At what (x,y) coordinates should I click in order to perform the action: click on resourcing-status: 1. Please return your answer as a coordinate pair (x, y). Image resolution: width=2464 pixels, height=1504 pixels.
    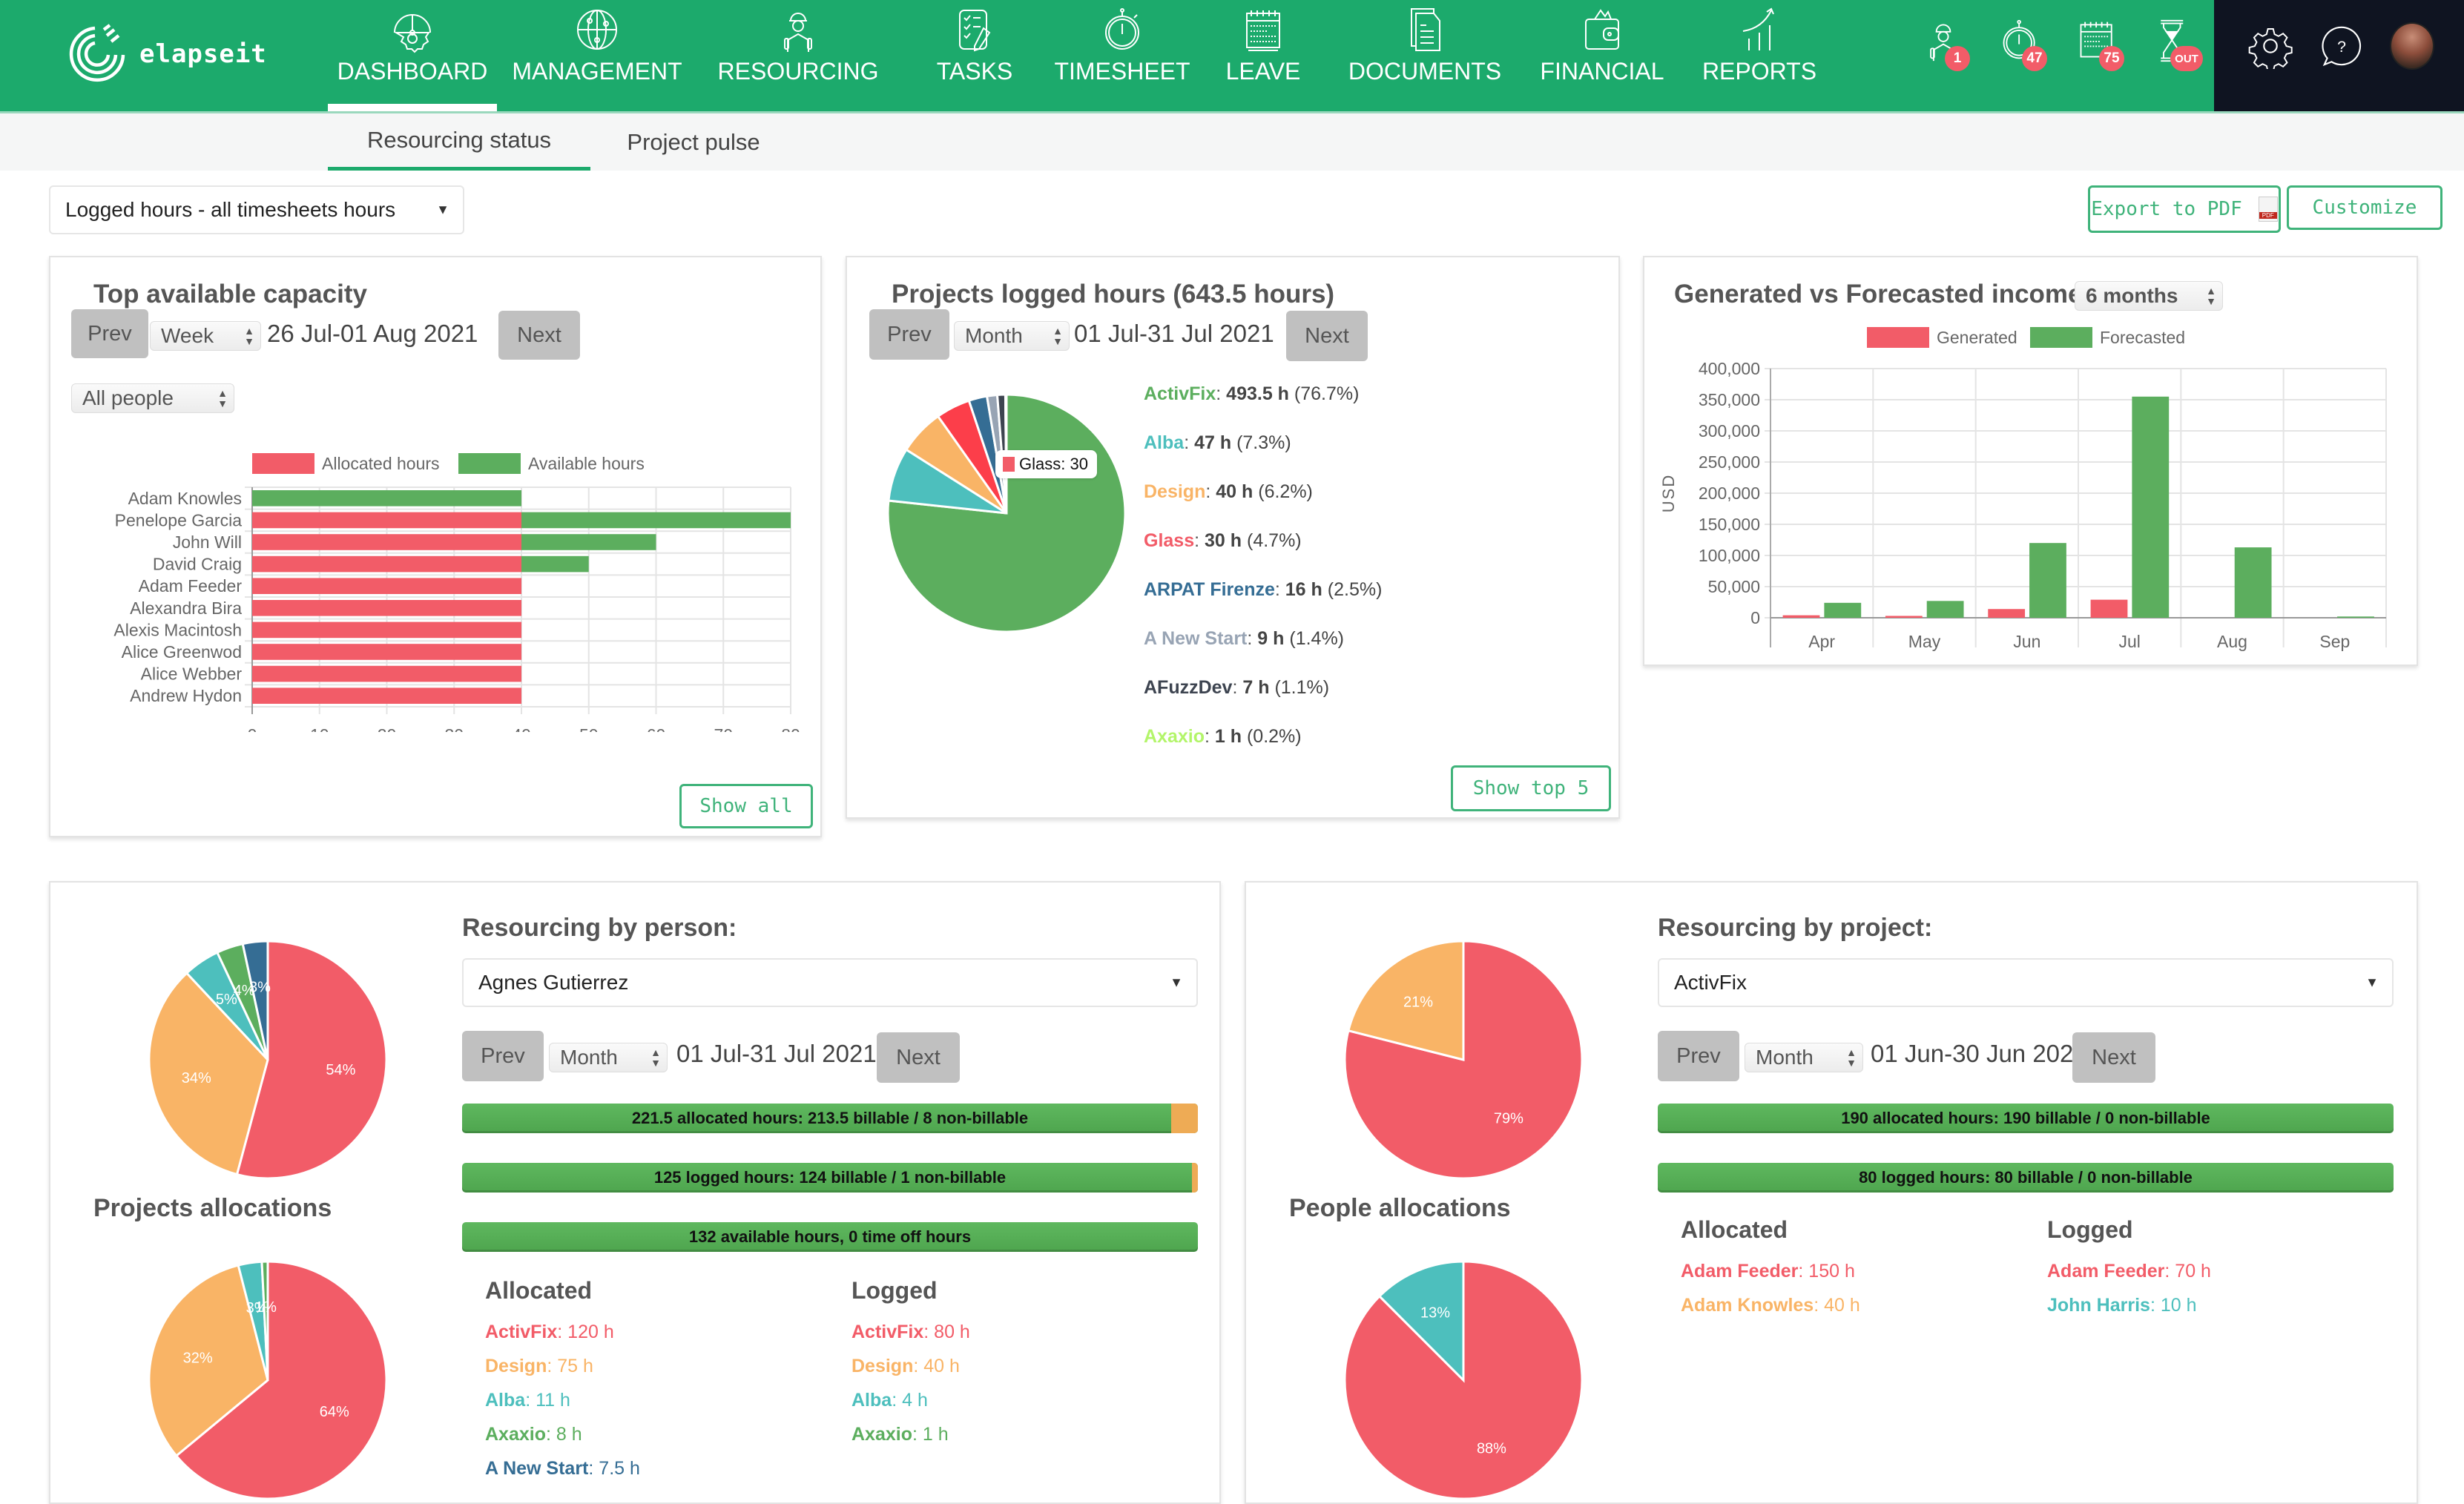
    Looking at the image, I should click on (1947, 46).